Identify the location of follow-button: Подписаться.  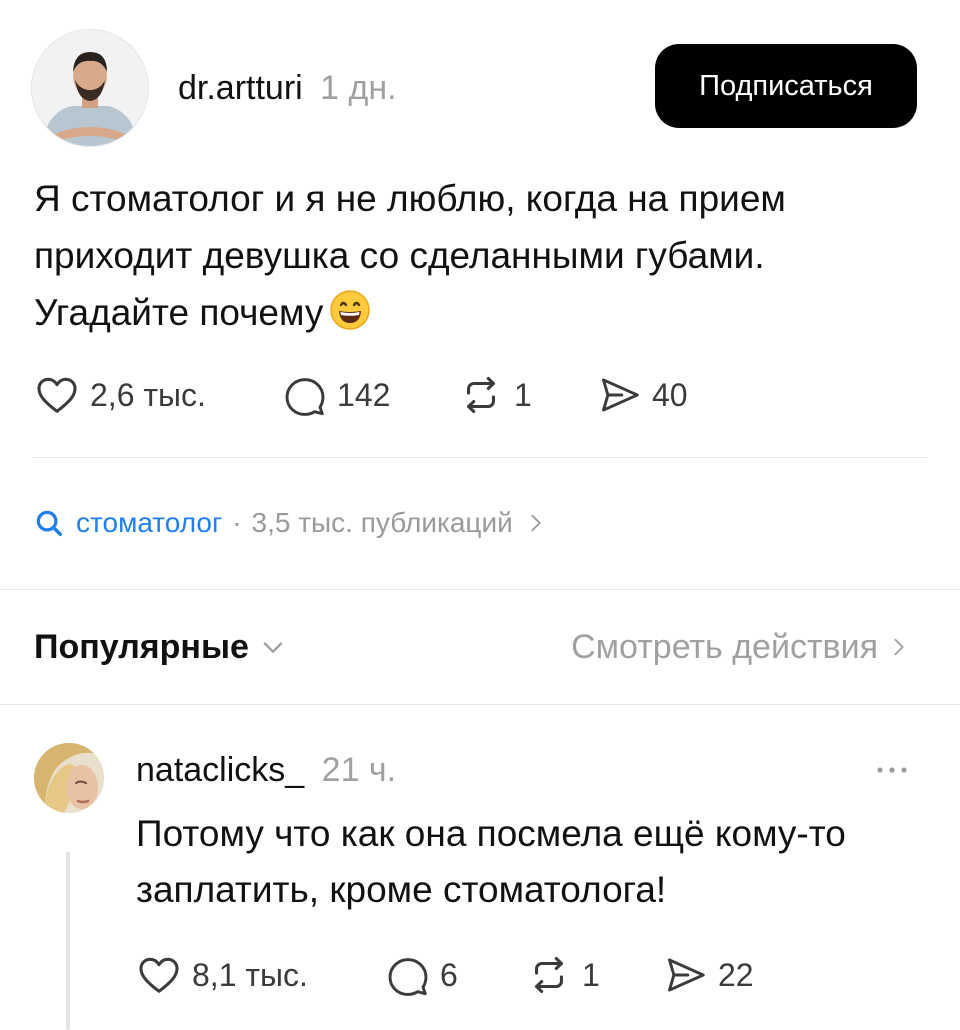
(786, 86).